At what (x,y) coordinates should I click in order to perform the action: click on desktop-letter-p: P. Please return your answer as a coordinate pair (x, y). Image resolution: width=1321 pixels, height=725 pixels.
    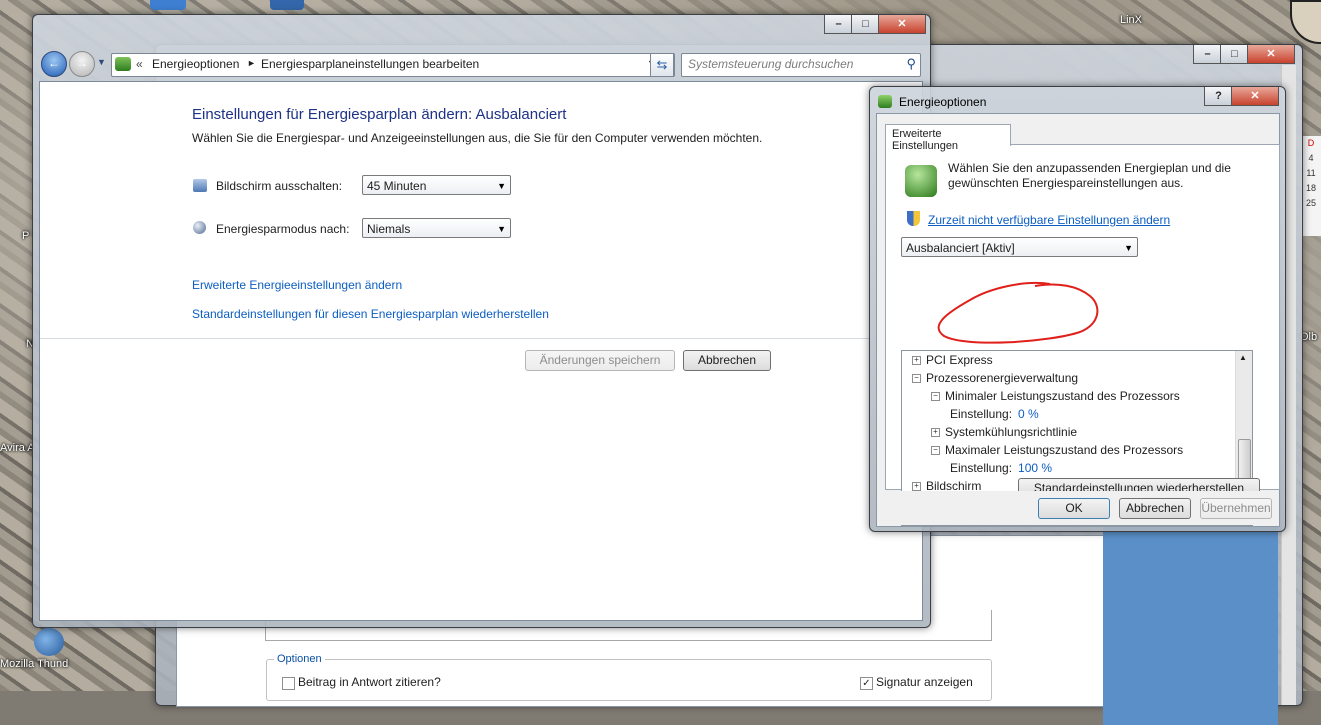
    Looking at the image, I should click on (26, 236).